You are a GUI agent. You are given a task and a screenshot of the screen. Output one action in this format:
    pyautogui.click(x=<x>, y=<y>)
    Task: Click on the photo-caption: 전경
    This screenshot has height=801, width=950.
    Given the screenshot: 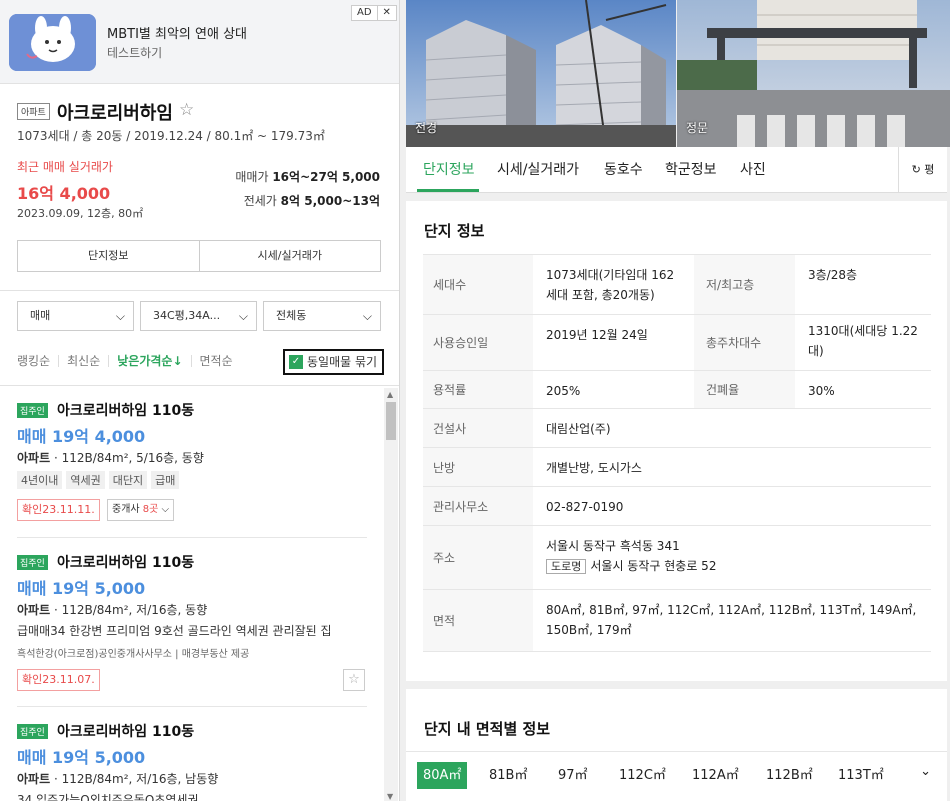 What is the action you would take?
    pyautogui.click(x=426, y=128)
    